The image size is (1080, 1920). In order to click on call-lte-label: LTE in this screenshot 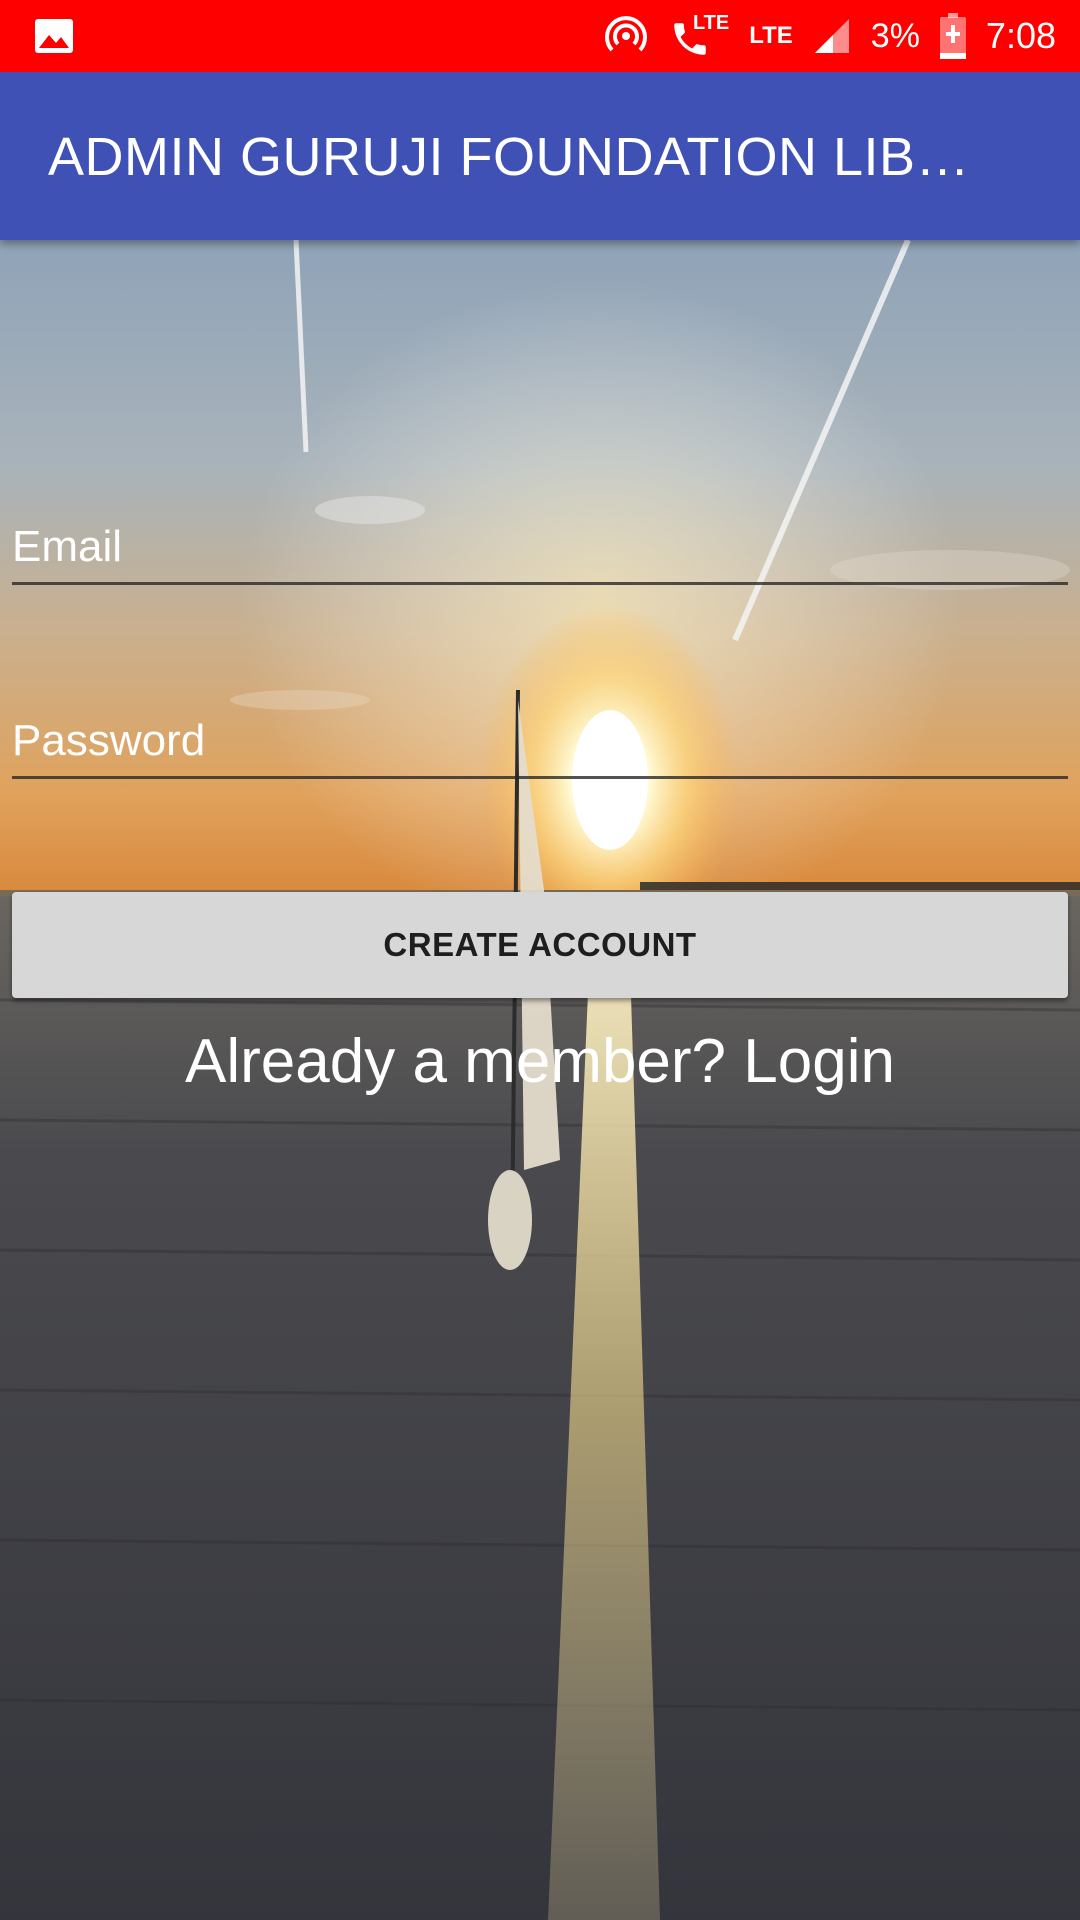, I will do `click(711, 23)`.